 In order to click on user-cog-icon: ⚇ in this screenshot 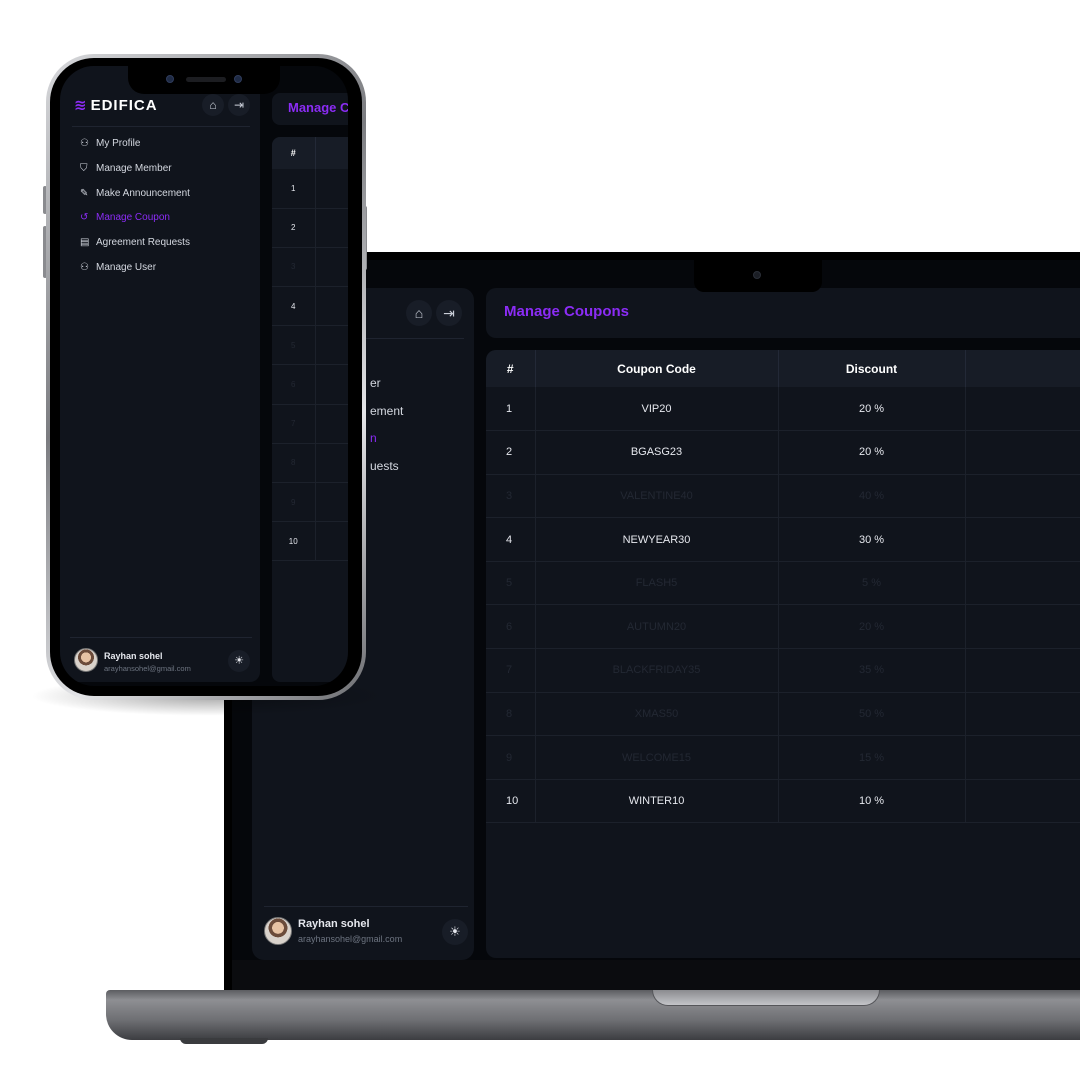, I will do `click(84, 267)`.